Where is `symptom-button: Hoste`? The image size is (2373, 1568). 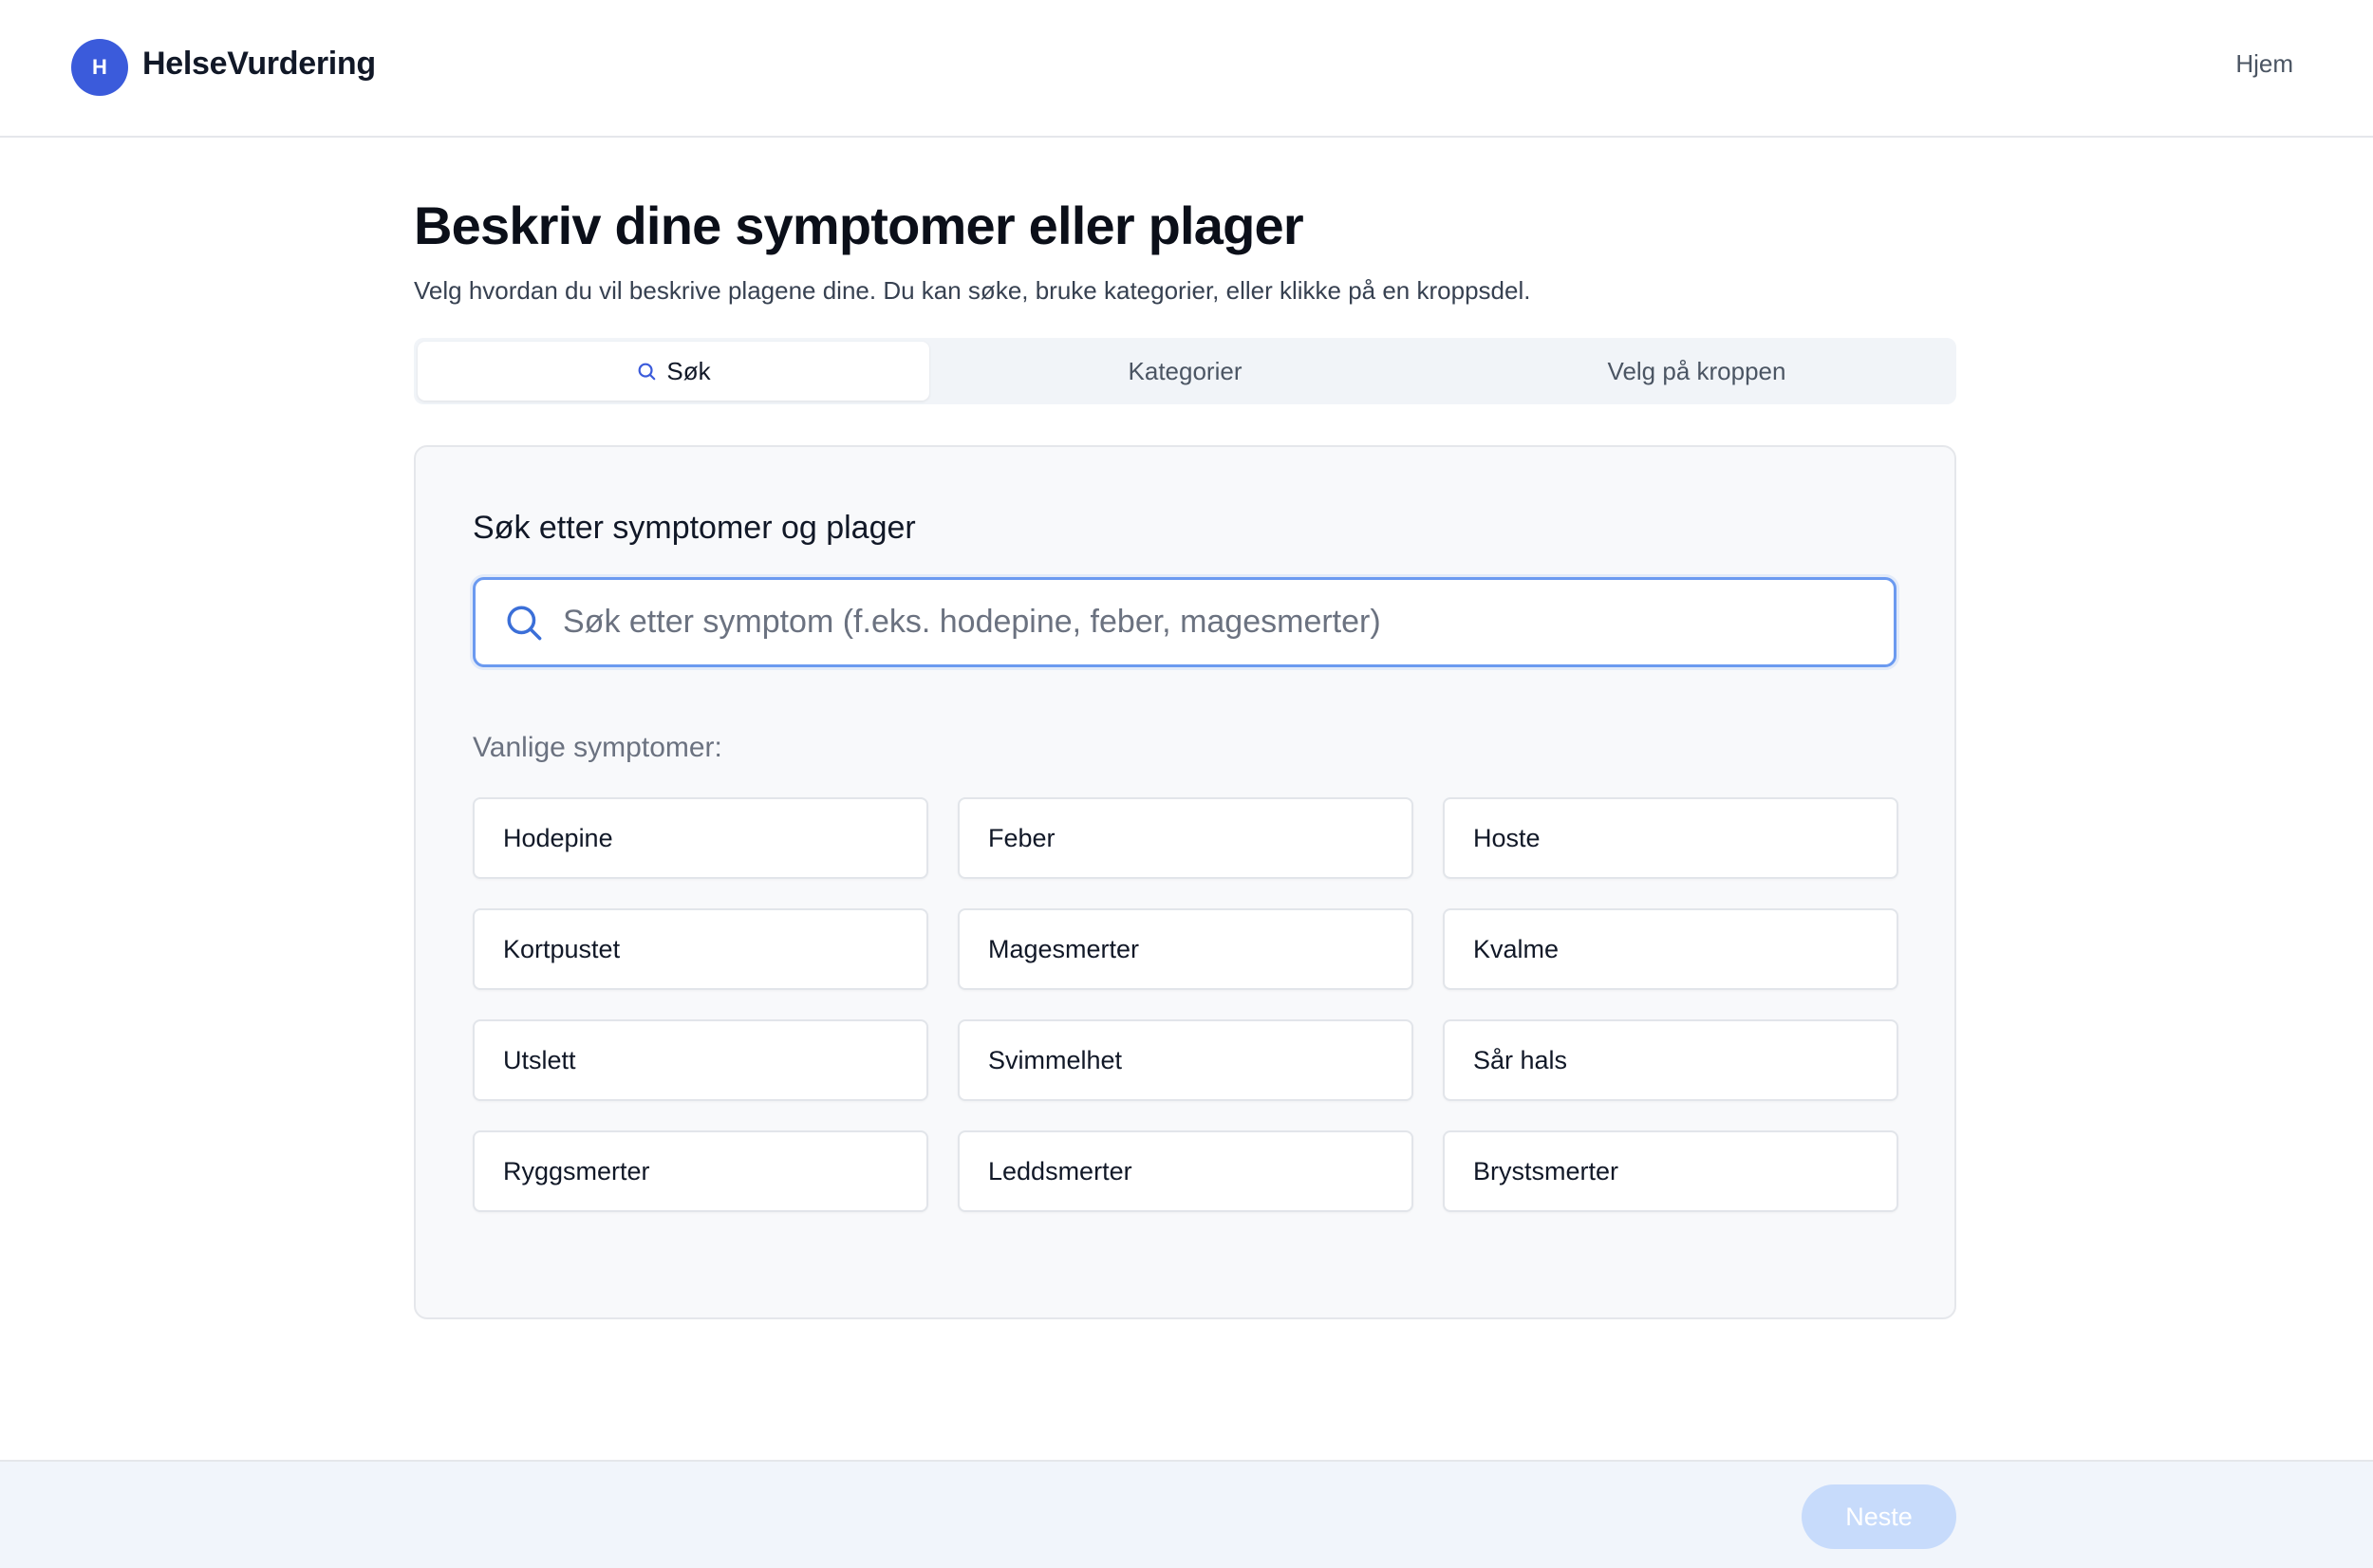
symptom-button: Hoste is located at coordinates (1670, 838).